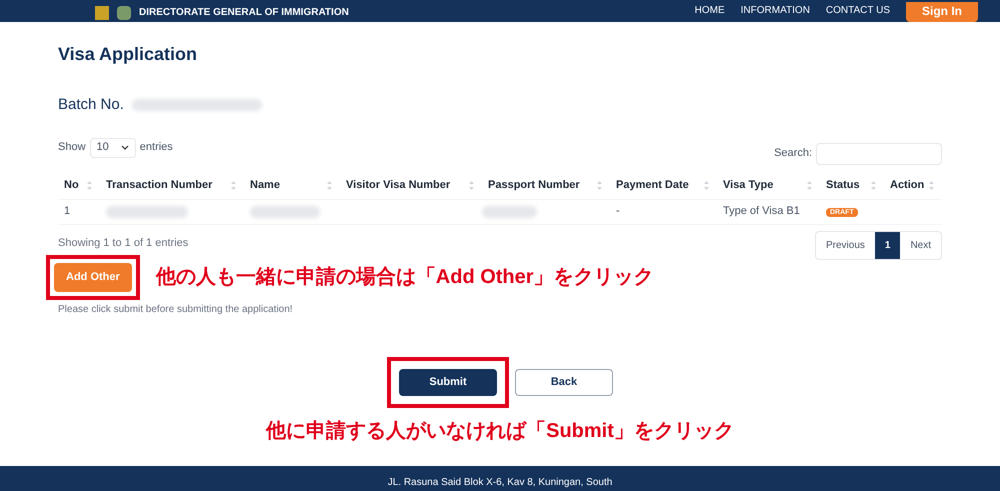  What do you see at coordinates (652, 186) in the screenshot?
I see `column-header: Payment Date` at bounding box center [652, 186].